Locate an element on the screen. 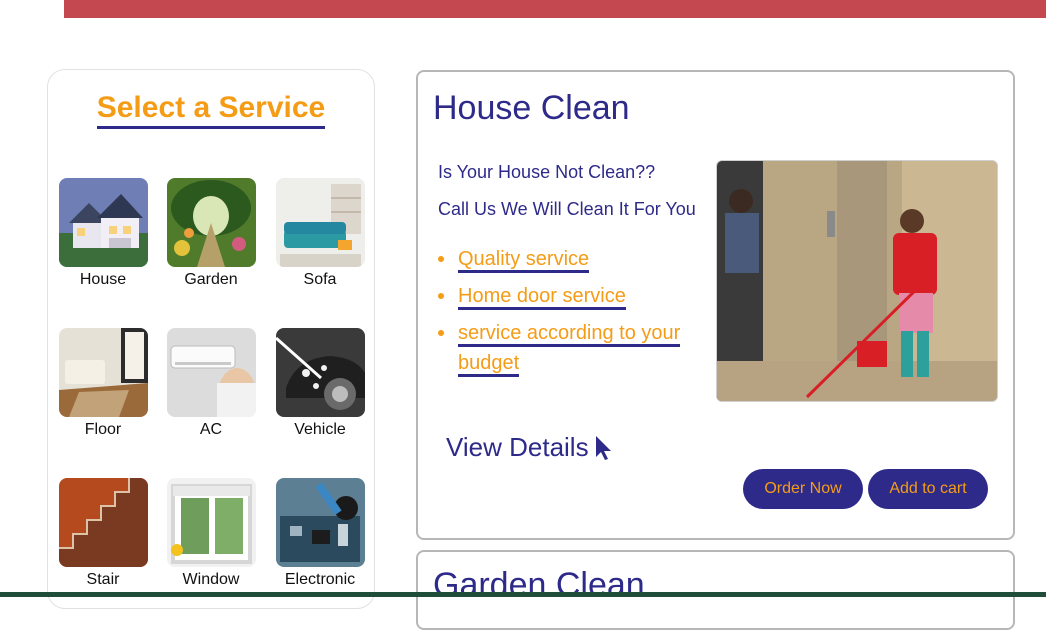  feature-link-budget: service according to your budget is located at coordinates (569, 349).